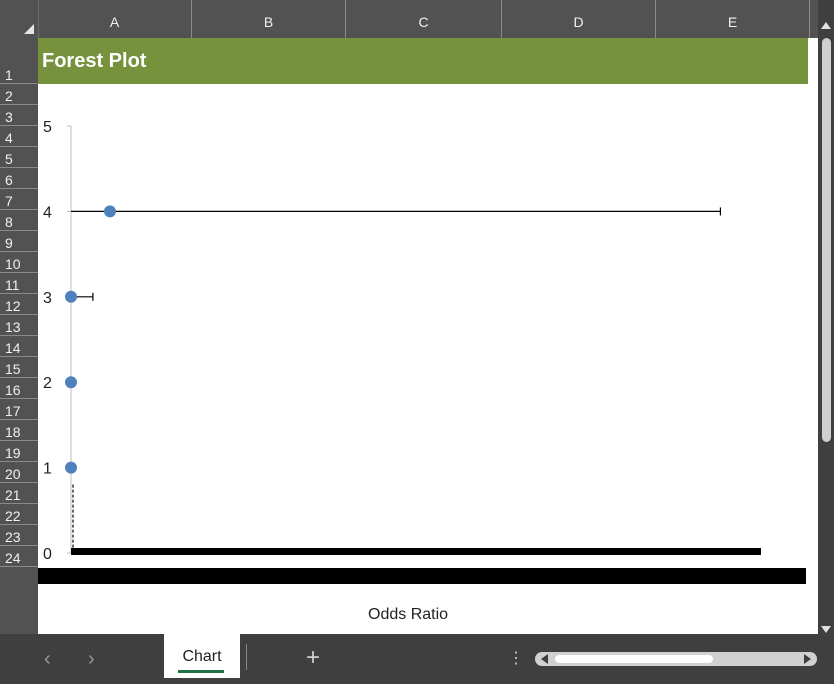 The height and width of the screenshot is (684, 834). Describe the element at coordinates (268, 22) in the screenshot. I see `column-label: B` at that location.